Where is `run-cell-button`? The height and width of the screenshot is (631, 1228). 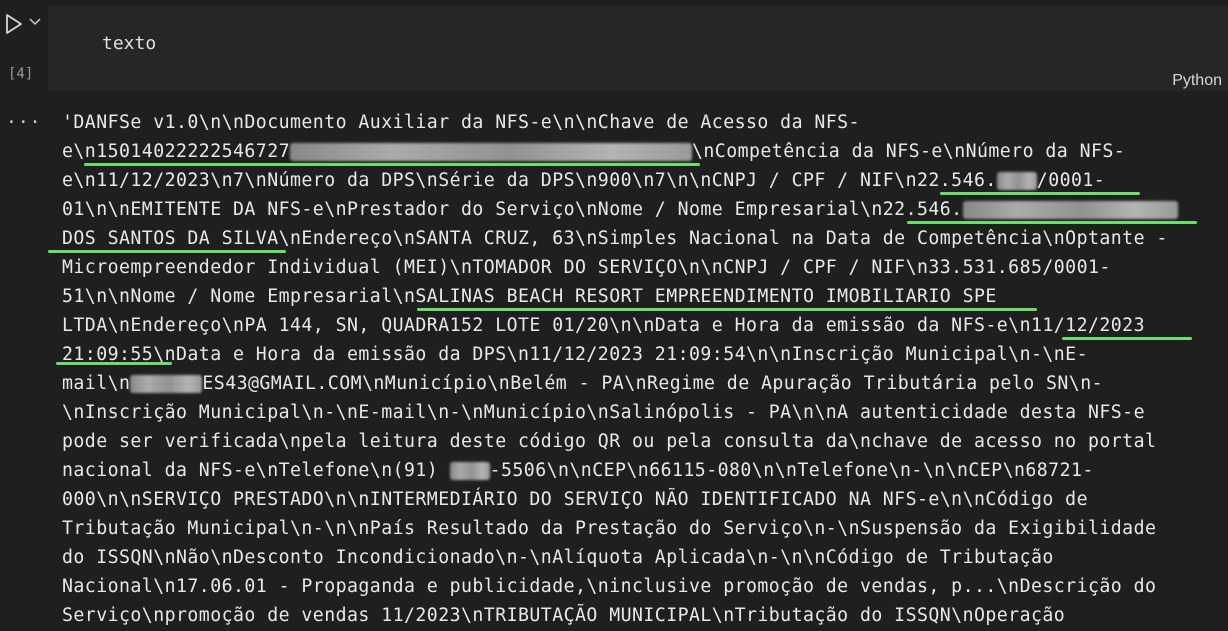
run-cell-button is located at coordinates (14, 24).